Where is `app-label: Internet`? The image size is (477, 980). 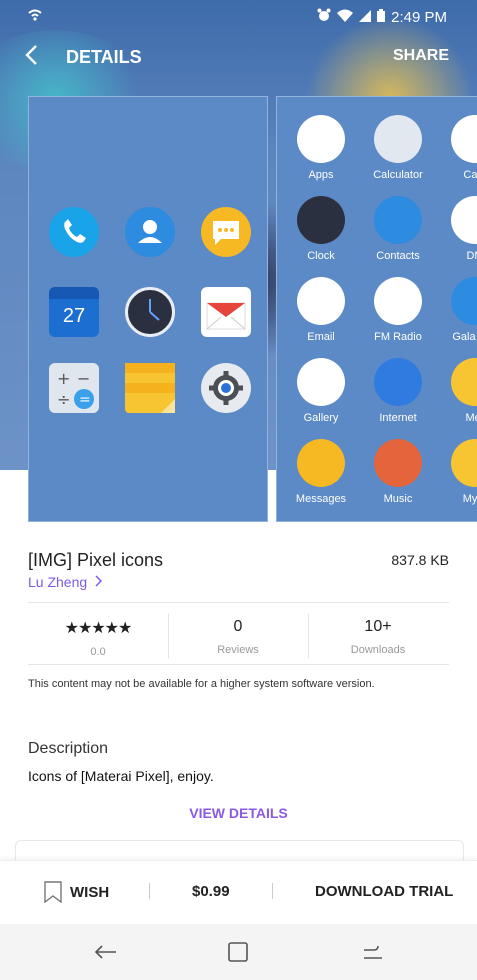
app-label: Internet is located at coordinates (398, 418).